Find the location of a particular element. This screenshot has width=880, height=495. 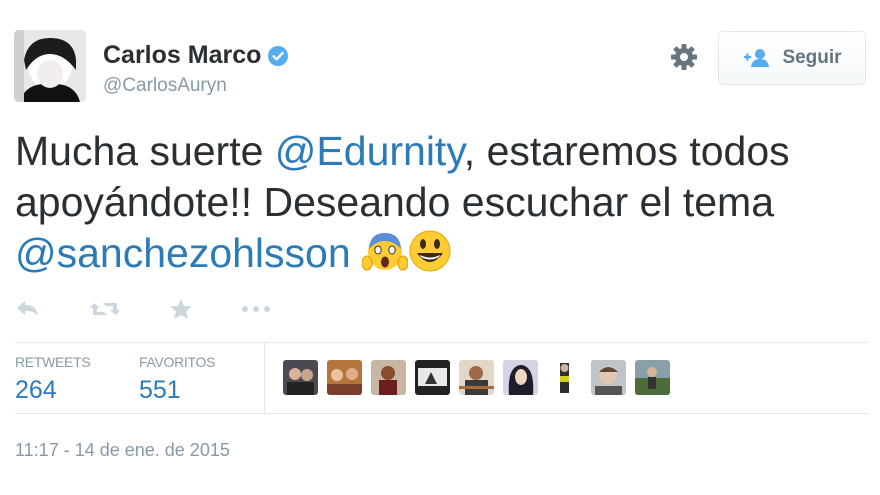

mention-link: @Edurnity is located at coordinates (369, 151).